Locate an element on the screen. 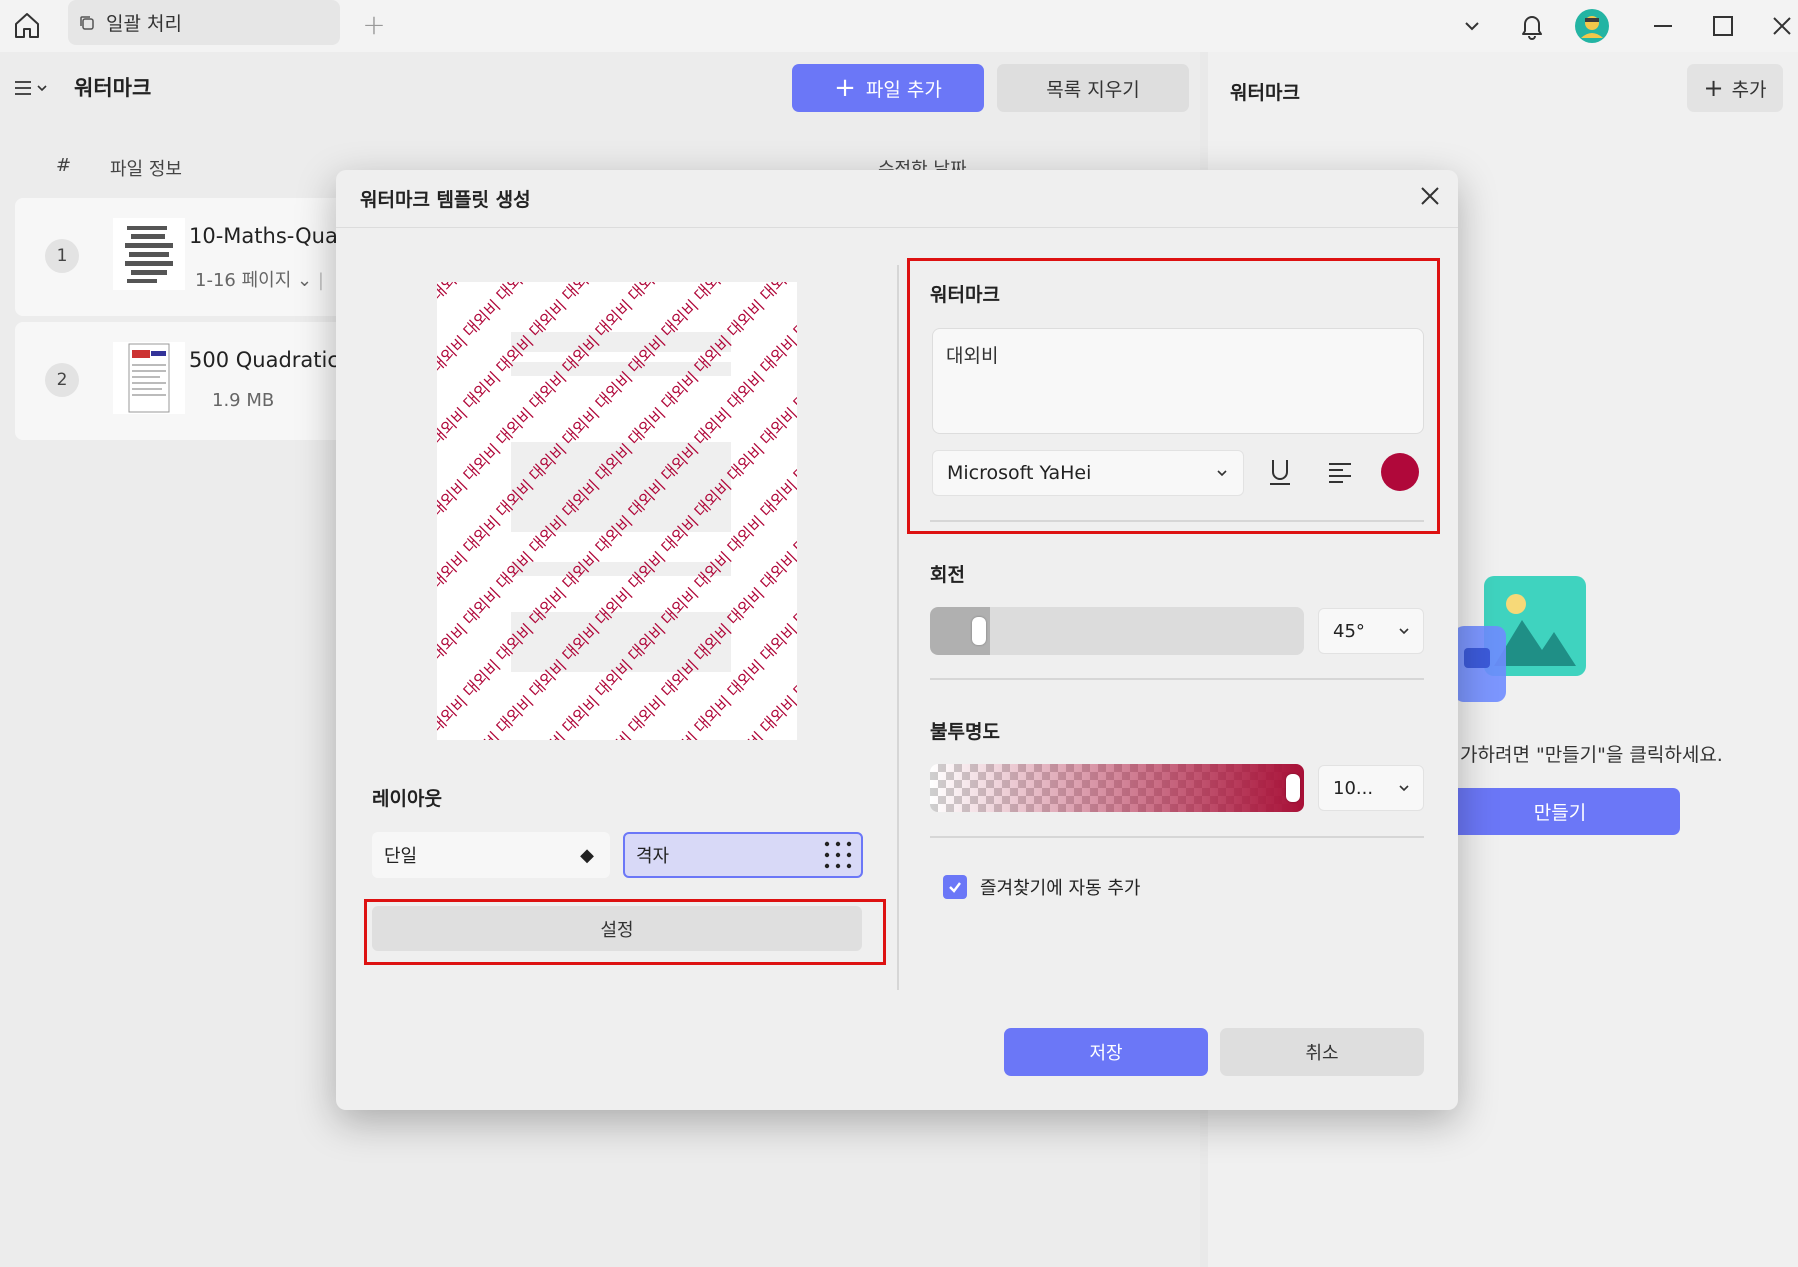 The image size is (1798, 1267). notifications-button is located at coordinates (1532, 26).